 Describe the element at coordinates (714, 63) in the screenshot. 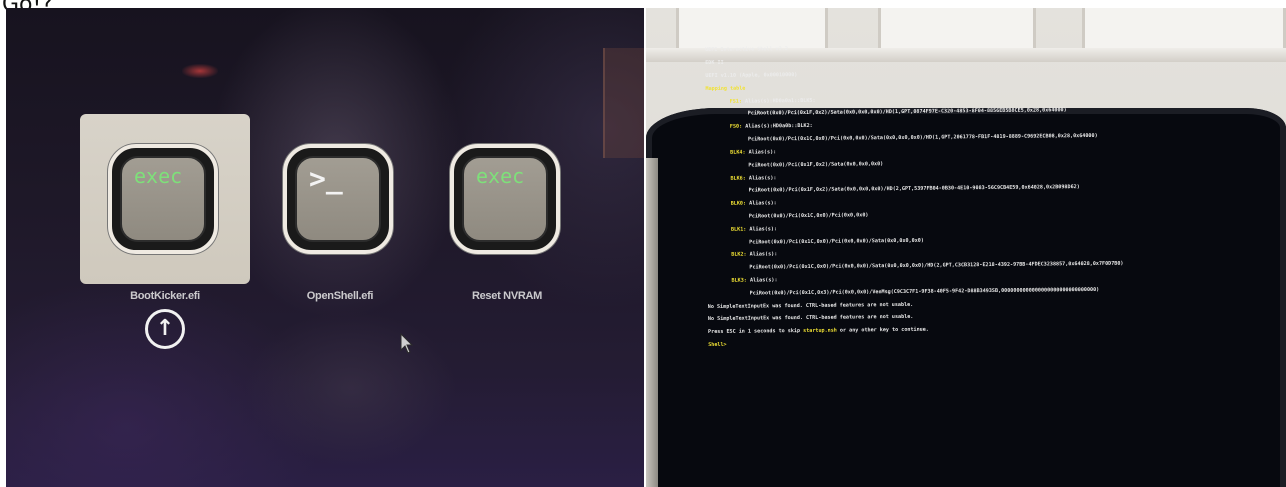

I see `shell-header-line: EDK II` at that location.